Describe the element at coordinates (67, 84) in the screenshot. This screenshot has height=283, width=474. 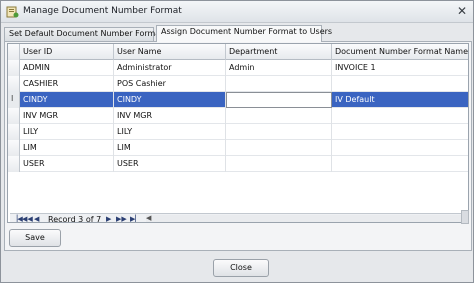
I see `cell-user-id: CASHIER` at that location.